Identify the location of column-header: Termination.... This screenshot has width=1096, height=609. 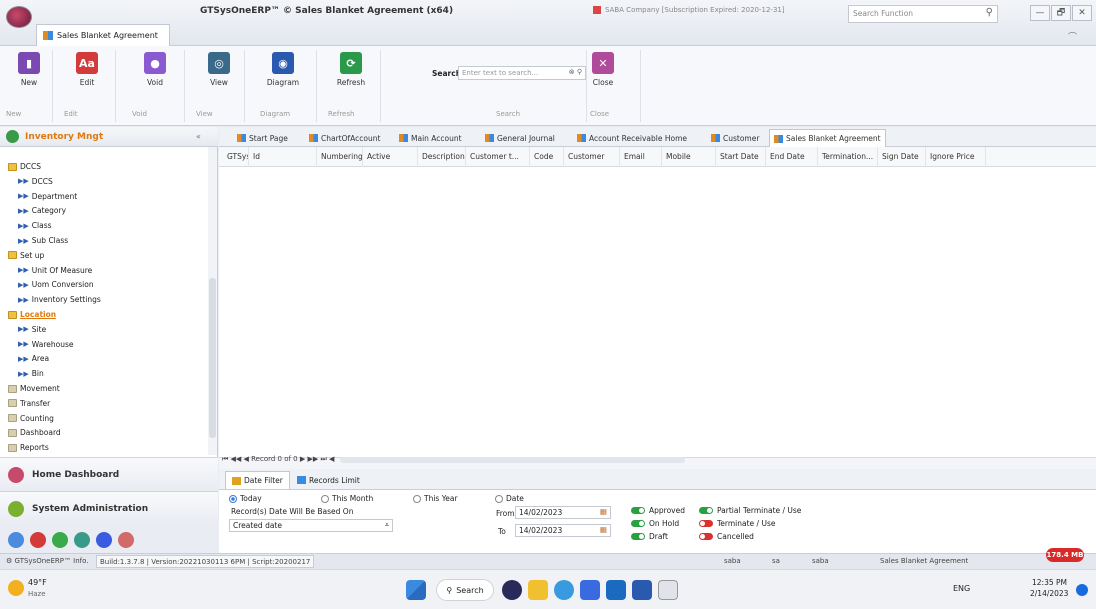
(848, 157).